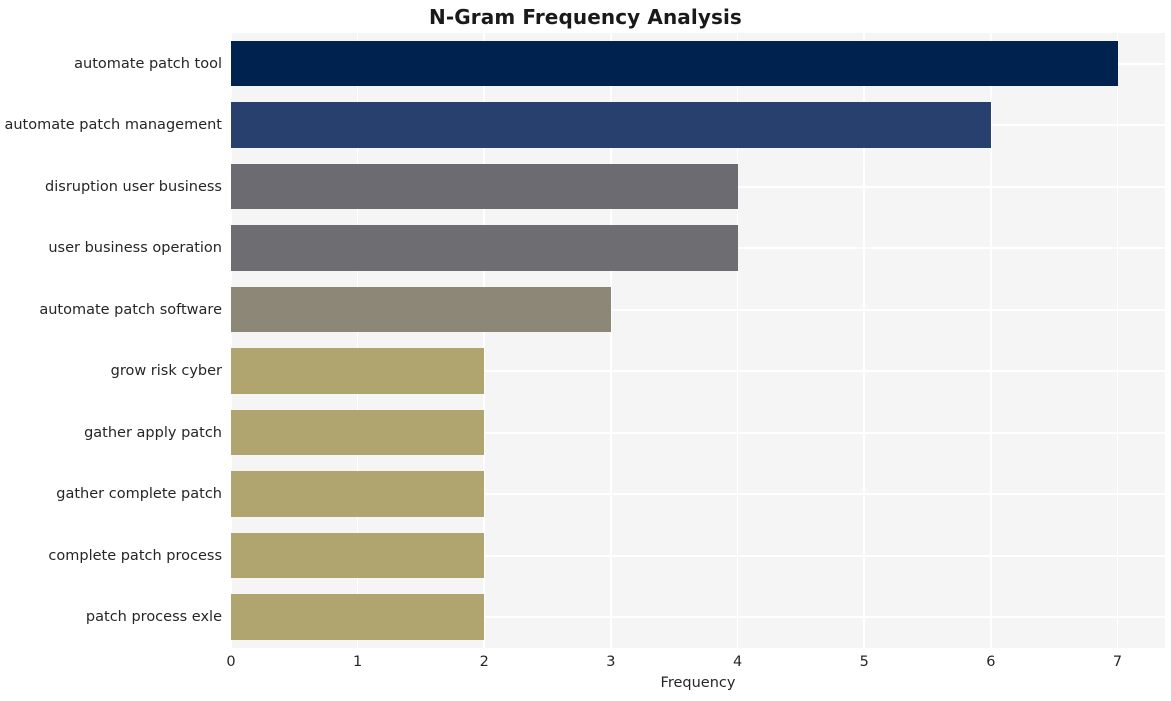 This screenshot has height=701, width=1171. I want to click on x-tick-label: 4, so click(737, 662).